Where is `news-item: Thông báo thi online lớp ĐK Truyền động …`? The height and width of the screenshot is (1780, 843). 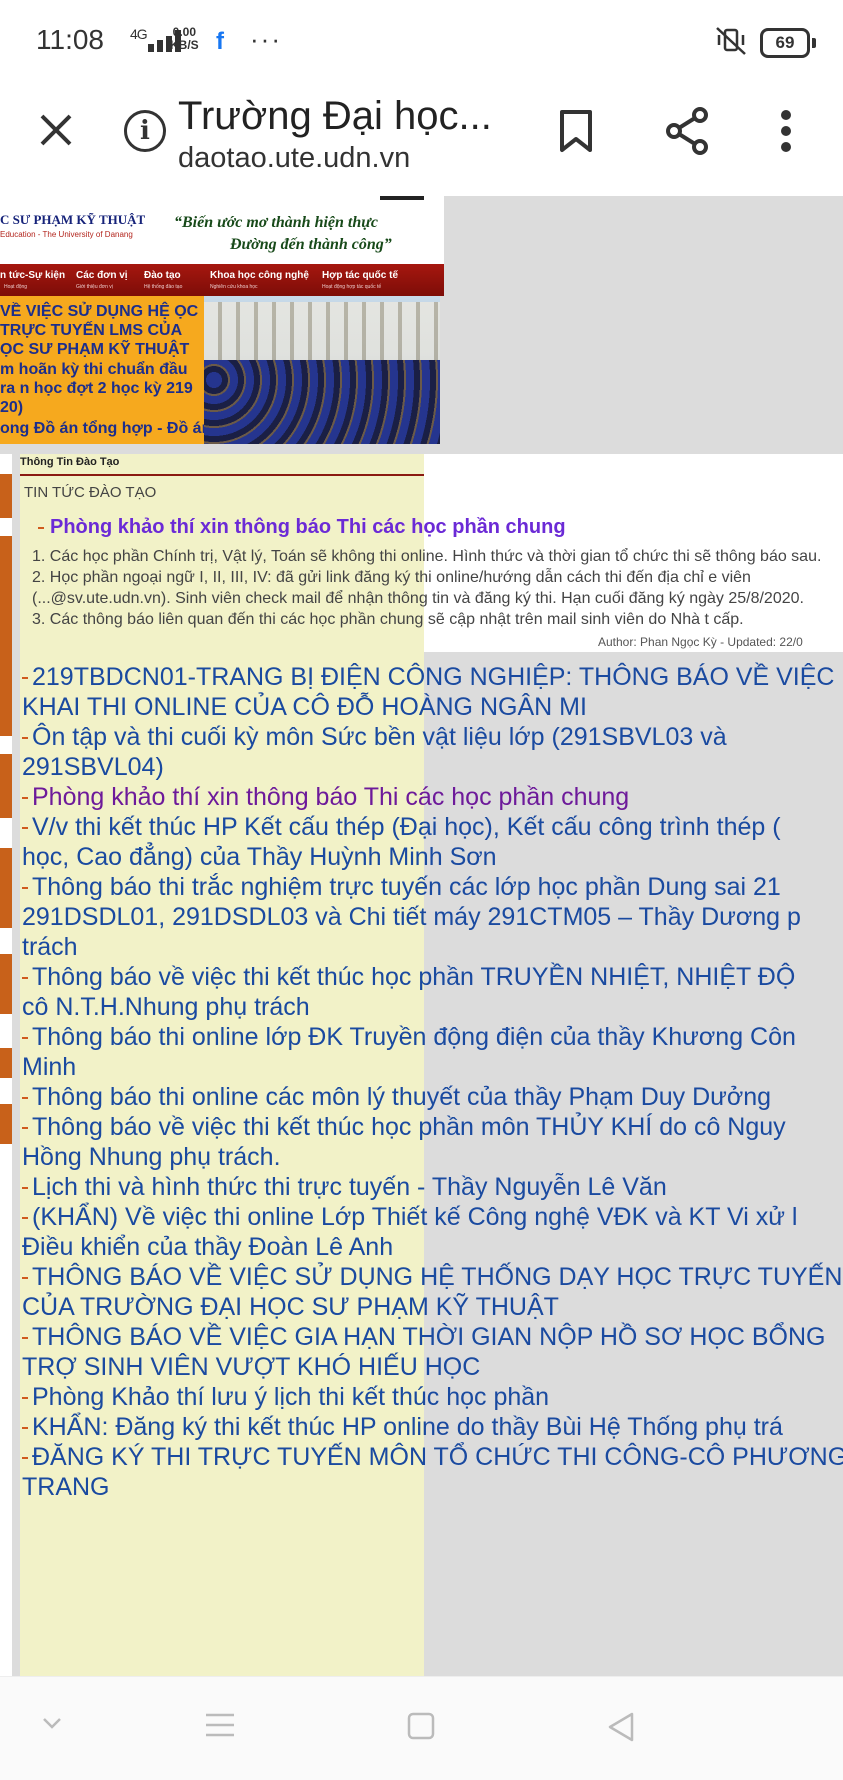 news-item: Thông báo thi online lớp ĐK Truyền động … is located at coordinates (432, 1052).